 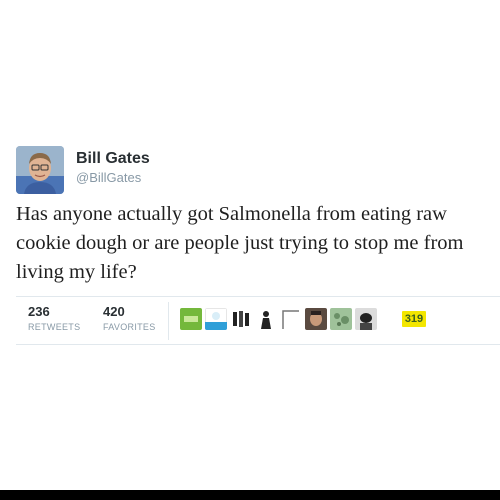 I want to click on favorite-stat: 420 FAVORITES, so click(x=129, y=319).